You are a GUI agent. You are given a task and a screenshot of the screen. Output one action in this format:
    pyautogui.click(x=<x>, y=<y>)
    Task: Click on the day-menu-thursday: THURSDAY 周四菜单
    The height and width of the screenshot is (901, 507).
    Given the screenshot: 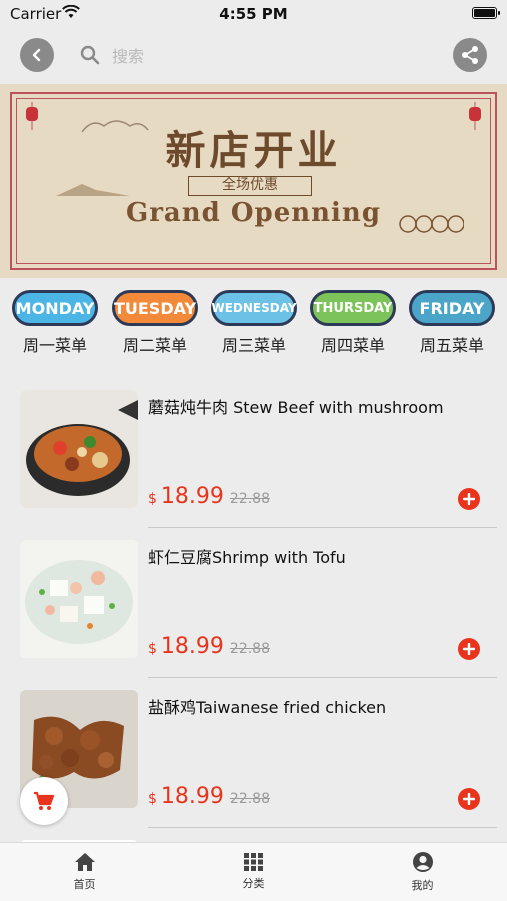 What is the action you would take?
    pyautogui.click(x=353, y=323)
    